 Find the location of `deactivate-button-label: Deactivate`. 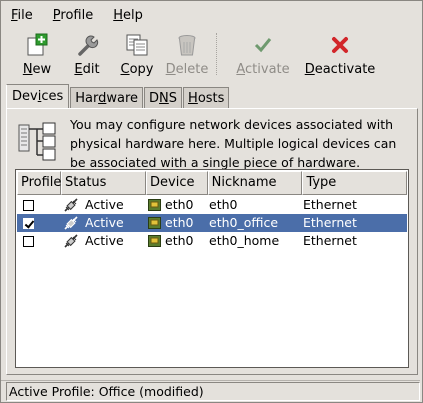

deactivate-button-label: Deactivate is located at coordinates (340, 69).